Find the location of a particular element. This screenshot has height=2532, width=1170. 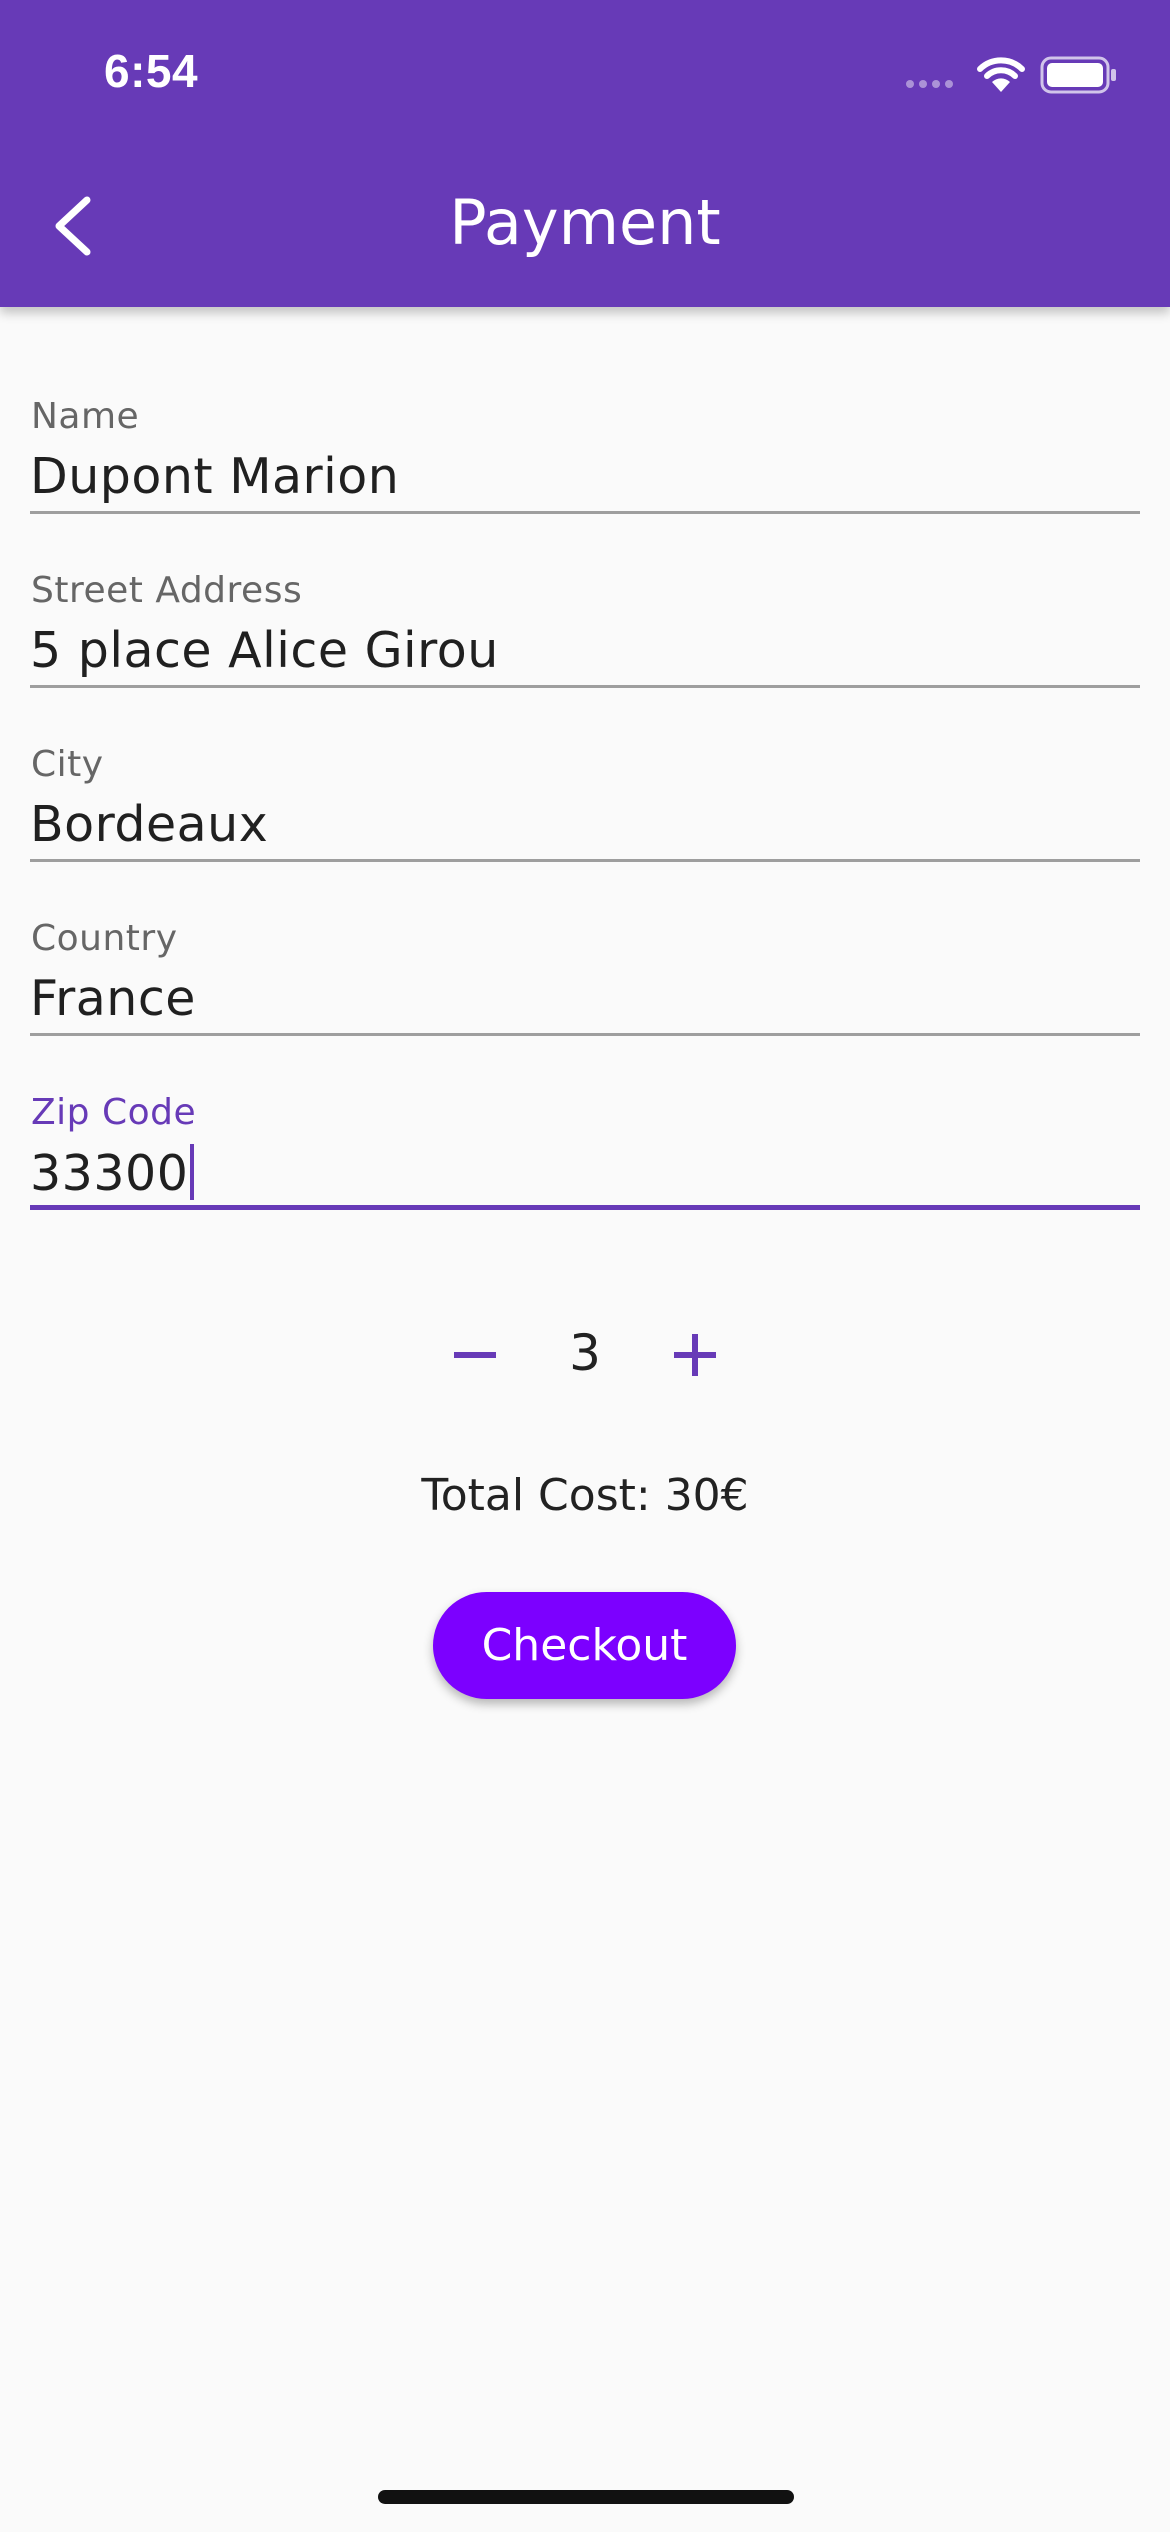

cellular-signal-icon is located at coordinates (929, 84).